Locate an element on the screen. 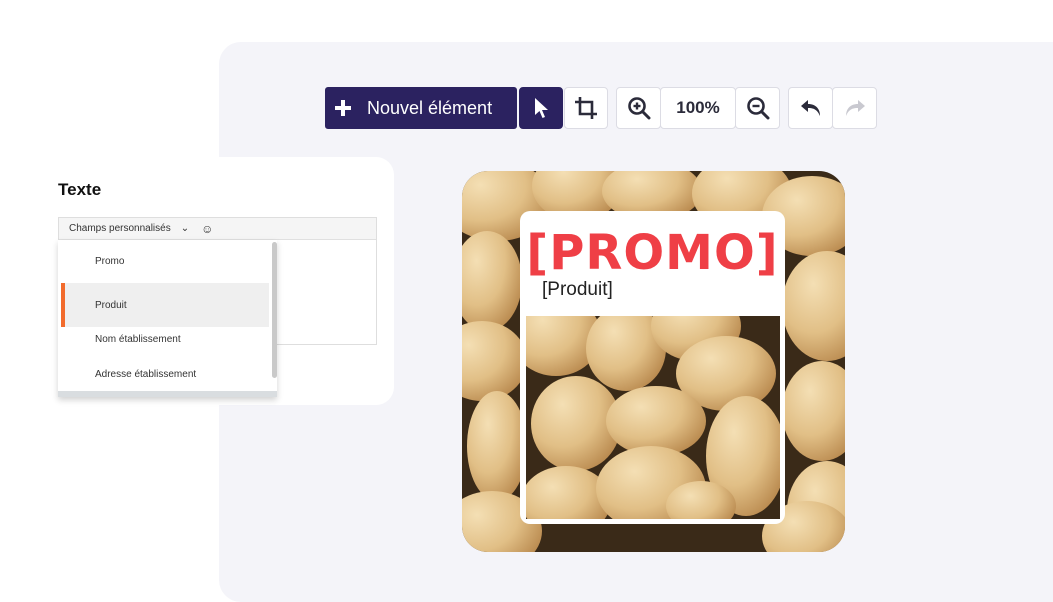 The width and height of the screenshot is (1053, 602). crop-icon is located at coordinates (586, 108).